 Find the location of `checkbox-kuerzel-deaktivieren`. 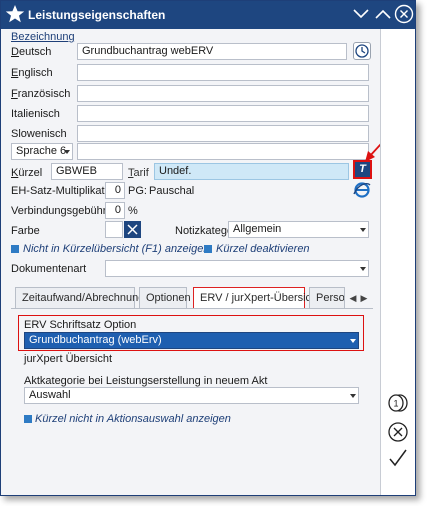

checkbox-kuerzel-deaktivieren is located at coordinates (208, 249).